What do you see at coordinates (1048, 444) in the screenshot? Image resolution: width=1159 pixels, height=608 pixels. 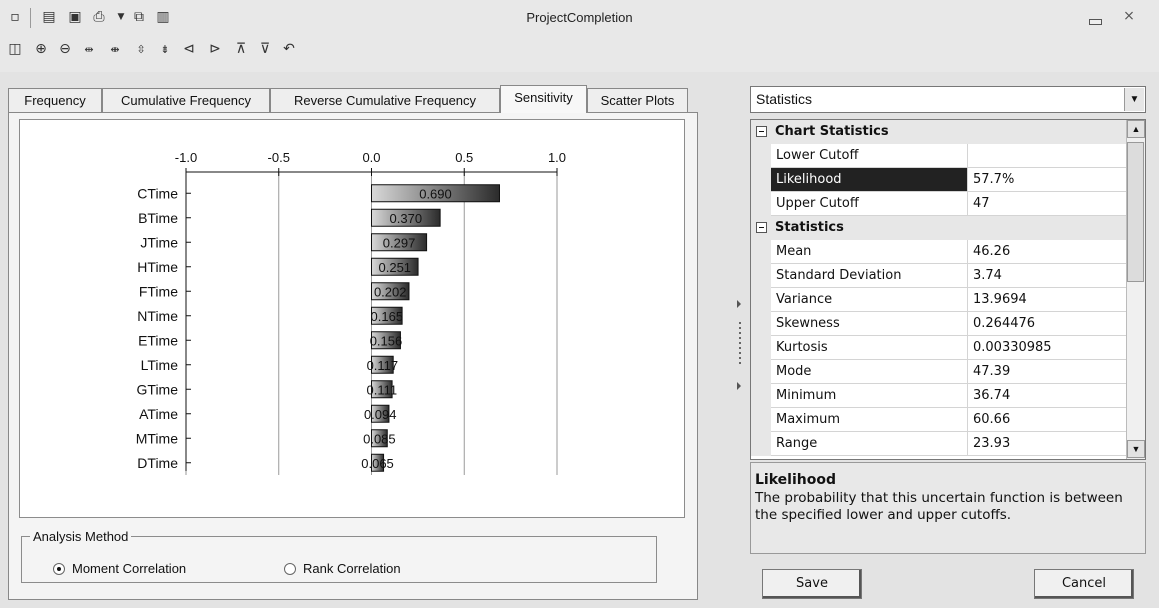 I see `property-value: 23.93` at bounding box center [1048, 444].